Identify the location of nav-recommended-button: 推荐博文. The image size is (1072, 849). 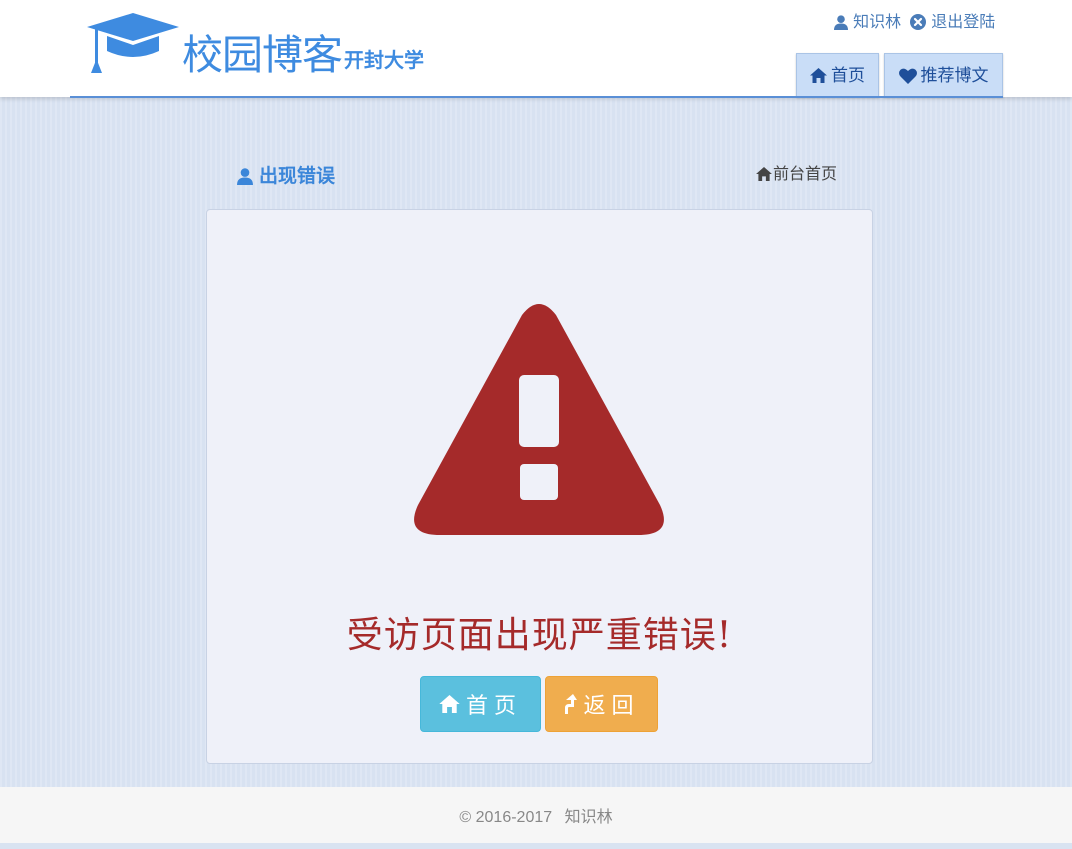
(943, 75).